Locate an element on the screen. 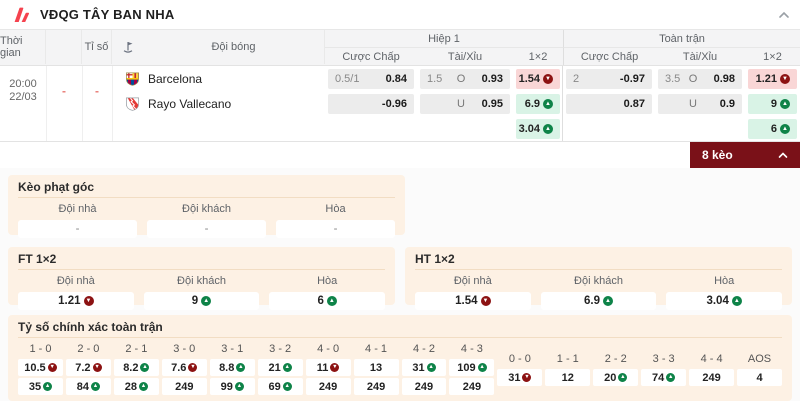  odds-number: 9 is located at coordinates (773, 103).